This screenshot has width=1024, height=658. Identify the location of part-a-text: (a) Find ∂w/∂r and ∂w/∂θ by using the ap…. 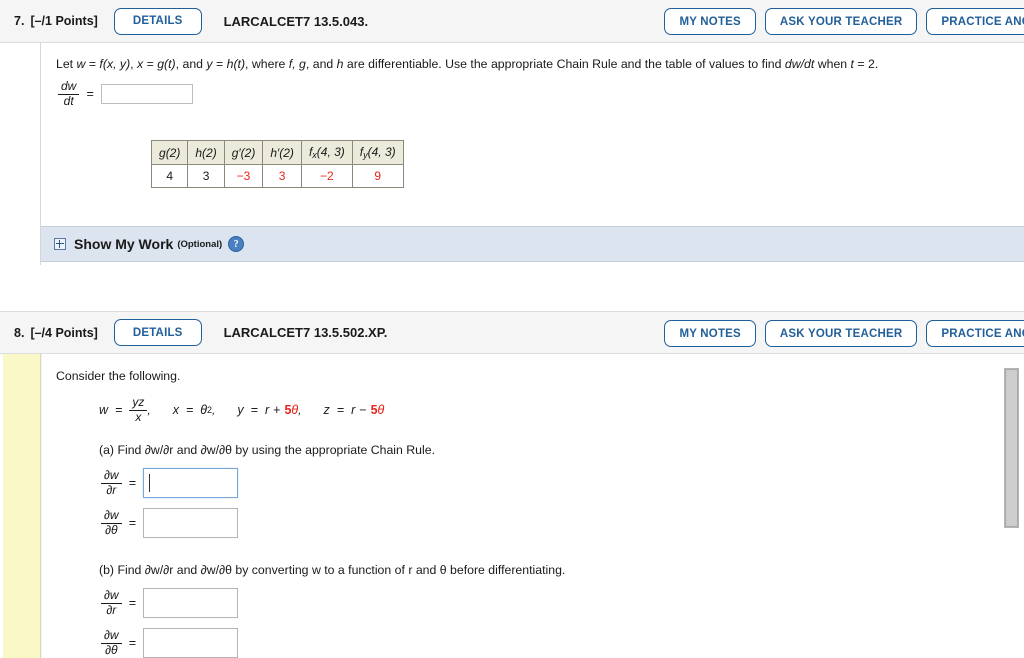
(267, 450).